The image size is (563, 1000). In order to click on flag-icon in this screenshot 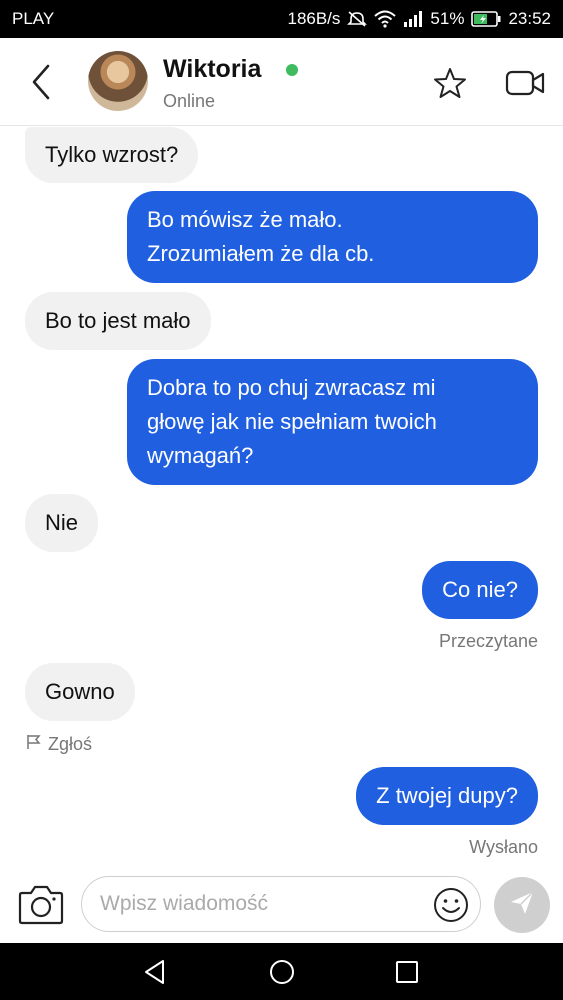, I will do `click(34, 744)`.